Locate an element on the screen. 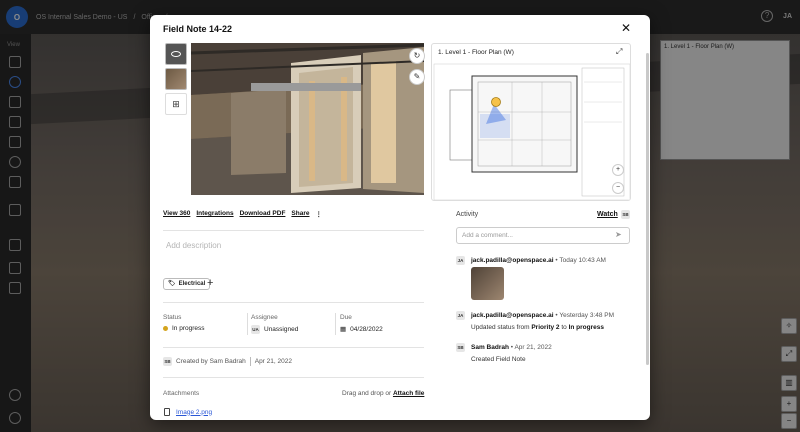  activity-header: Sam Badrah • Apr 21, 2022 is located at coordinates (511, 347).